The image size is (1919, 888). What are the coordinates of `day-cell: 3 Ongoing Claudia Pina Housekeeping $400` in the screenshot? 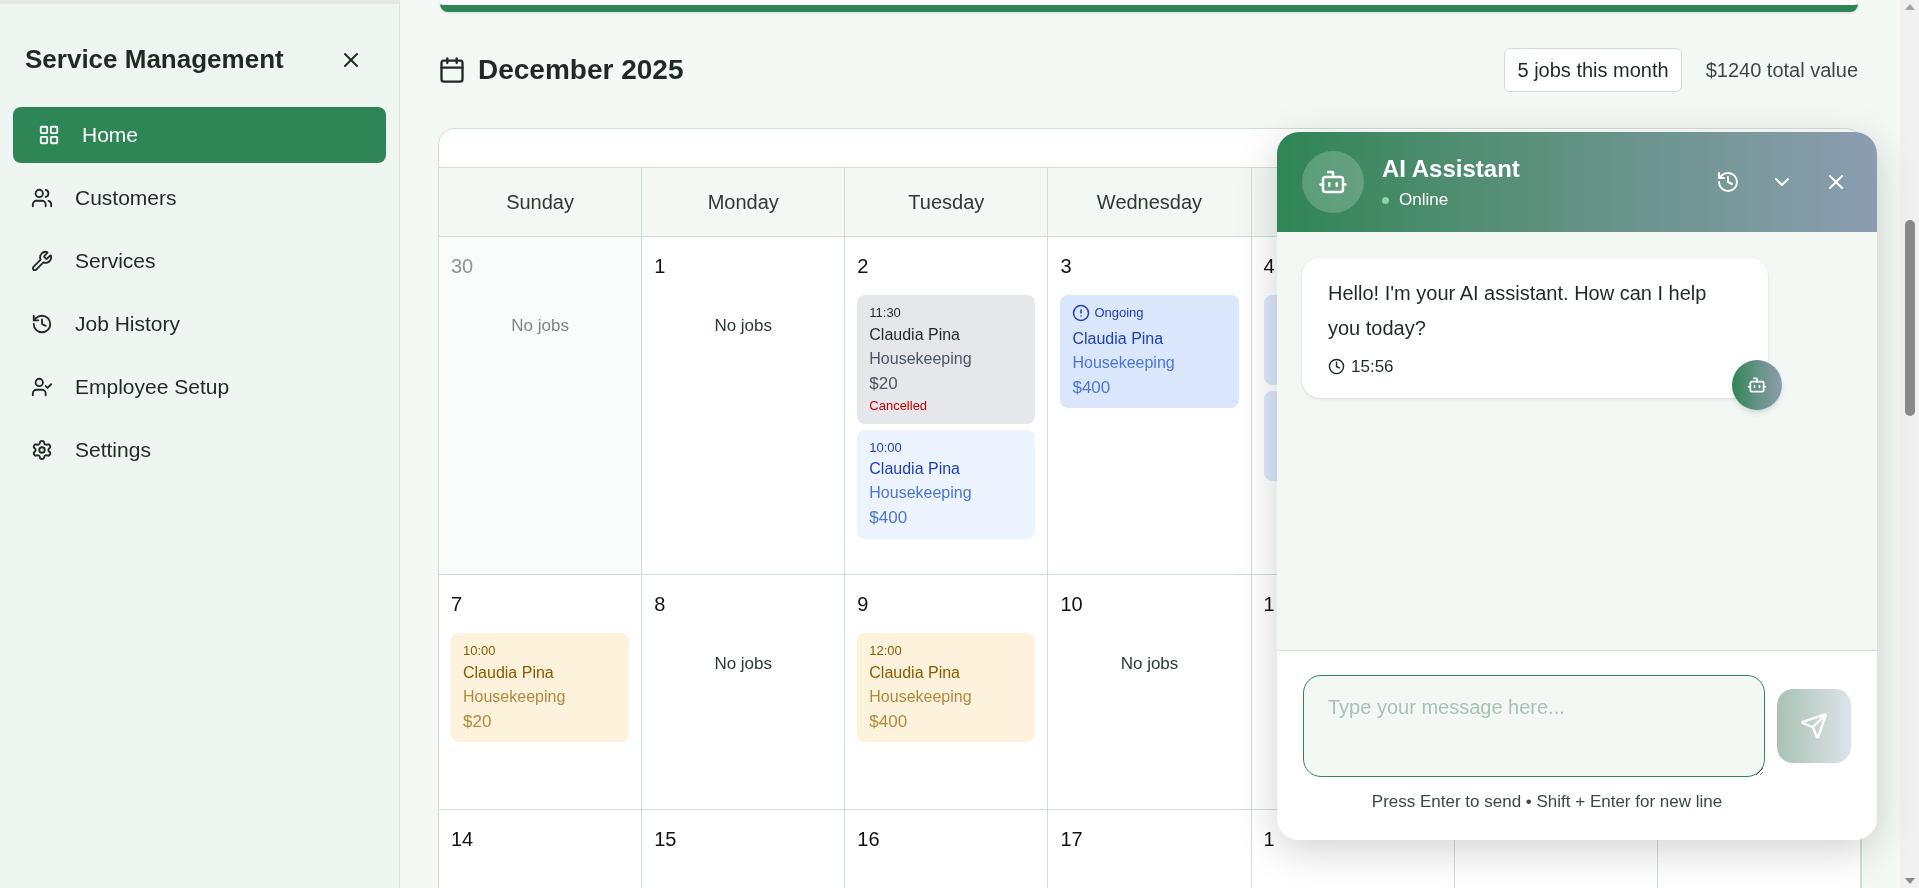 It's located at (1150, 405).